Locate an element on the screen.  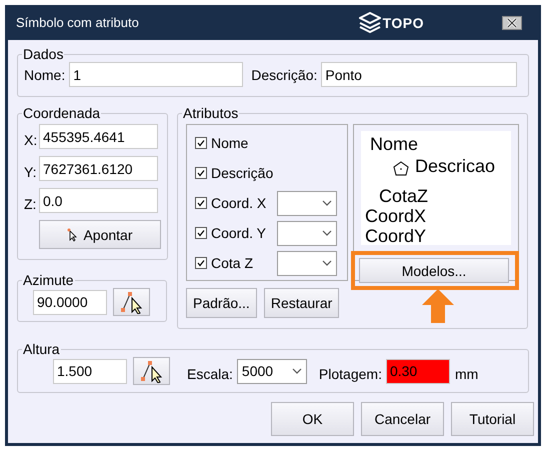
close-icon is located at coordinates (512, 23).